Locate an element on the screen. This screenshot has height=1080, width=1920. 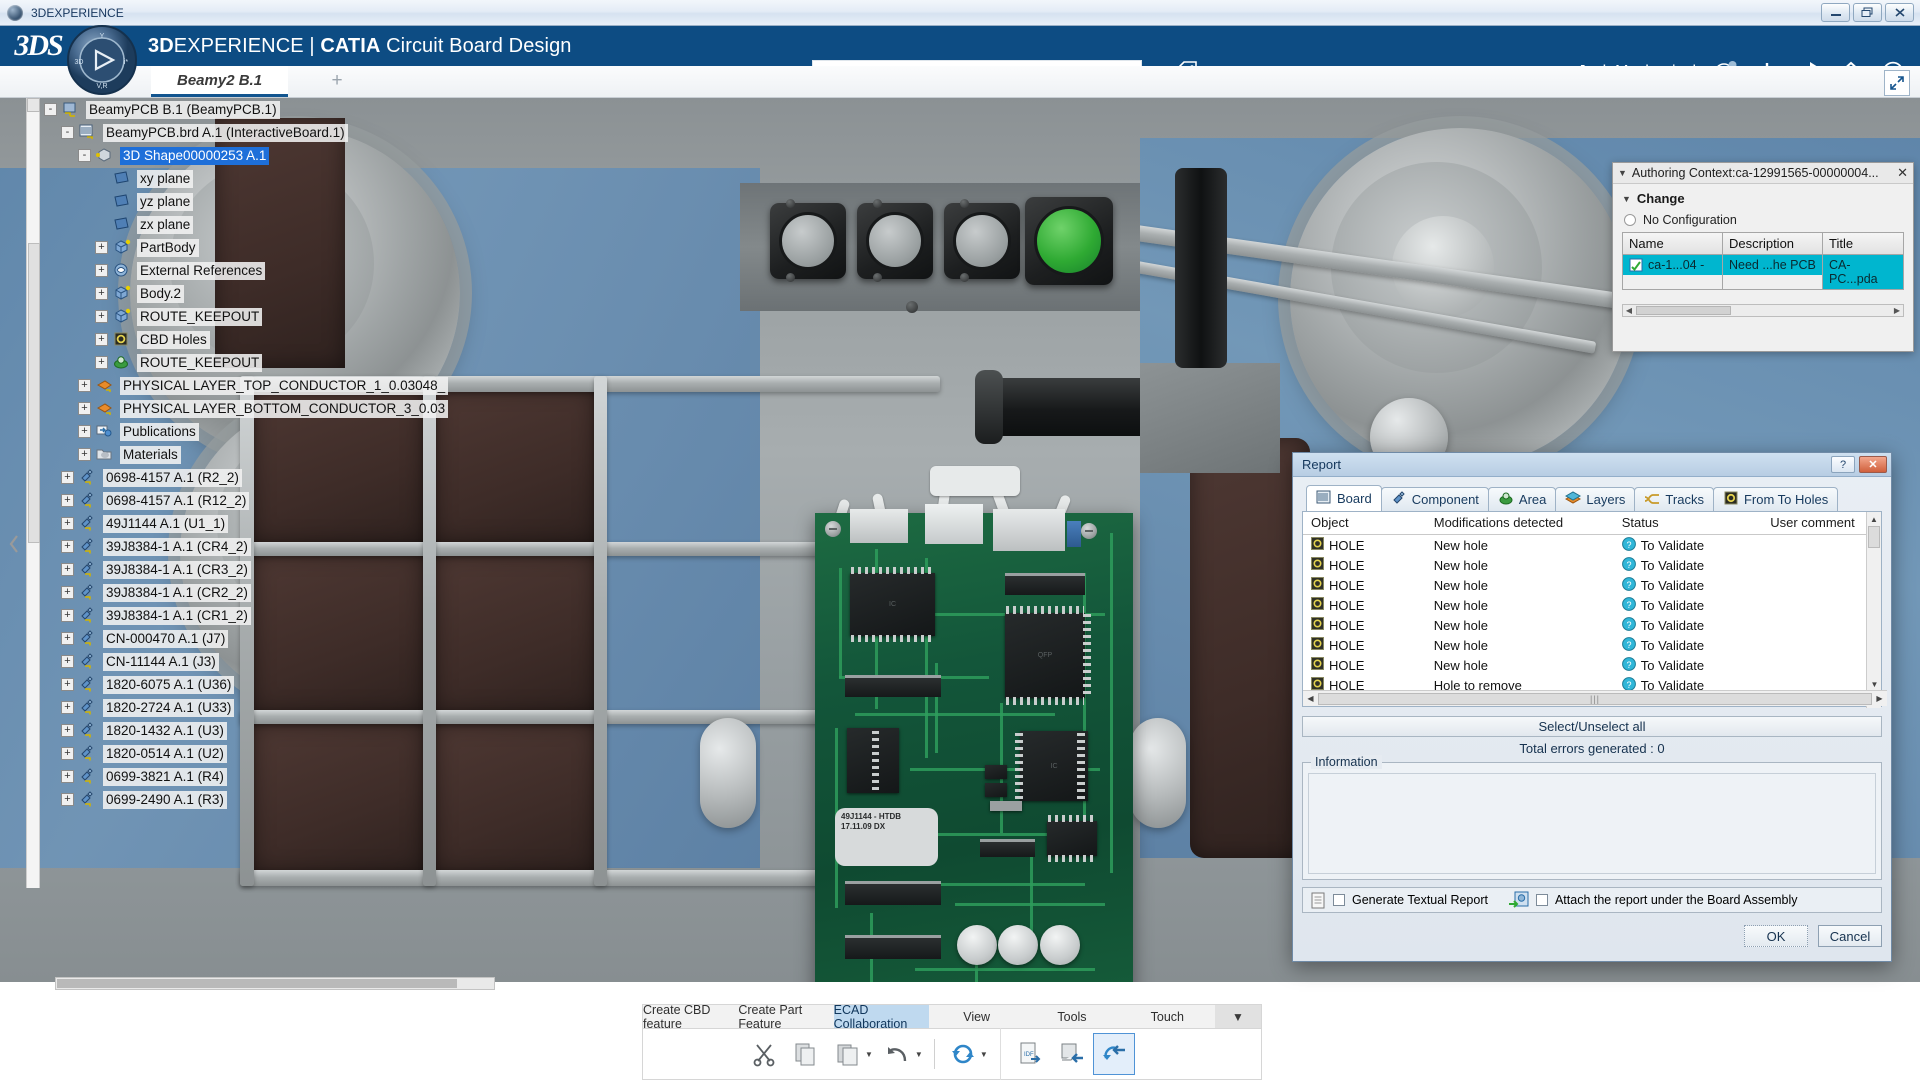
report-close-button: ✕ is located at coordinates (1873, 464).